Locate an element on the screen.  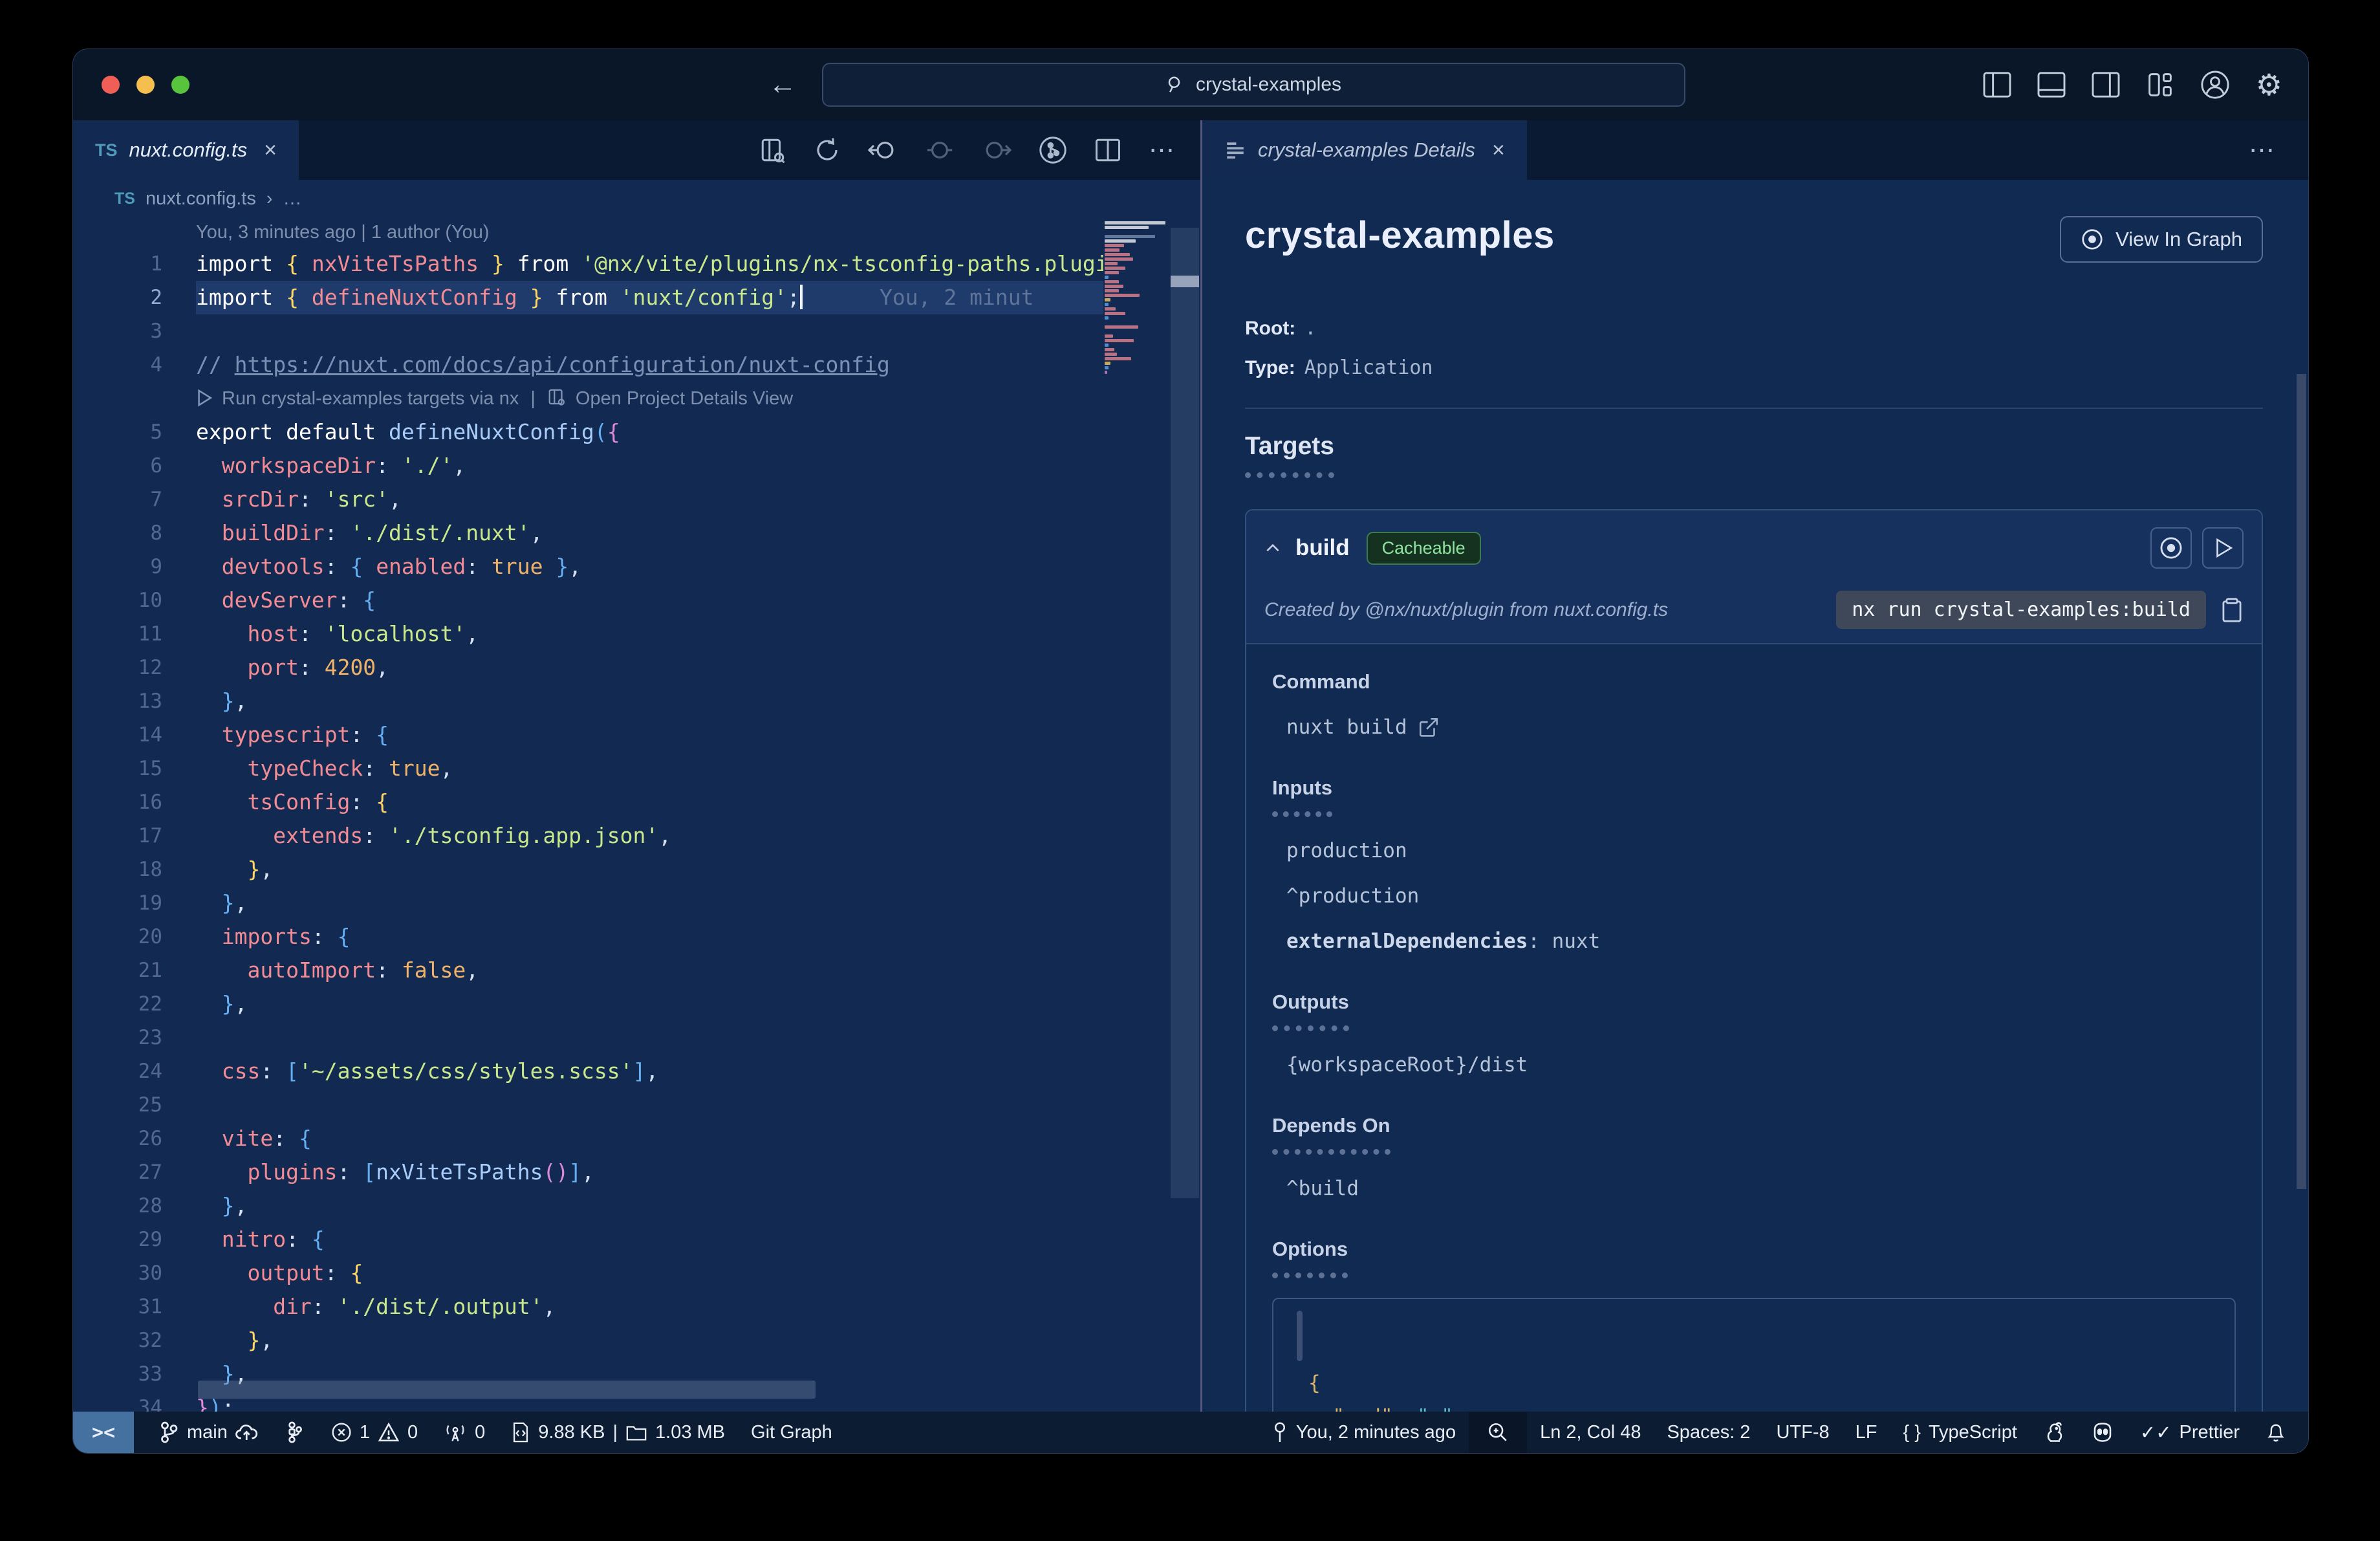
encoding-item: UTF-8 is located at coordinates (1802, 1432).